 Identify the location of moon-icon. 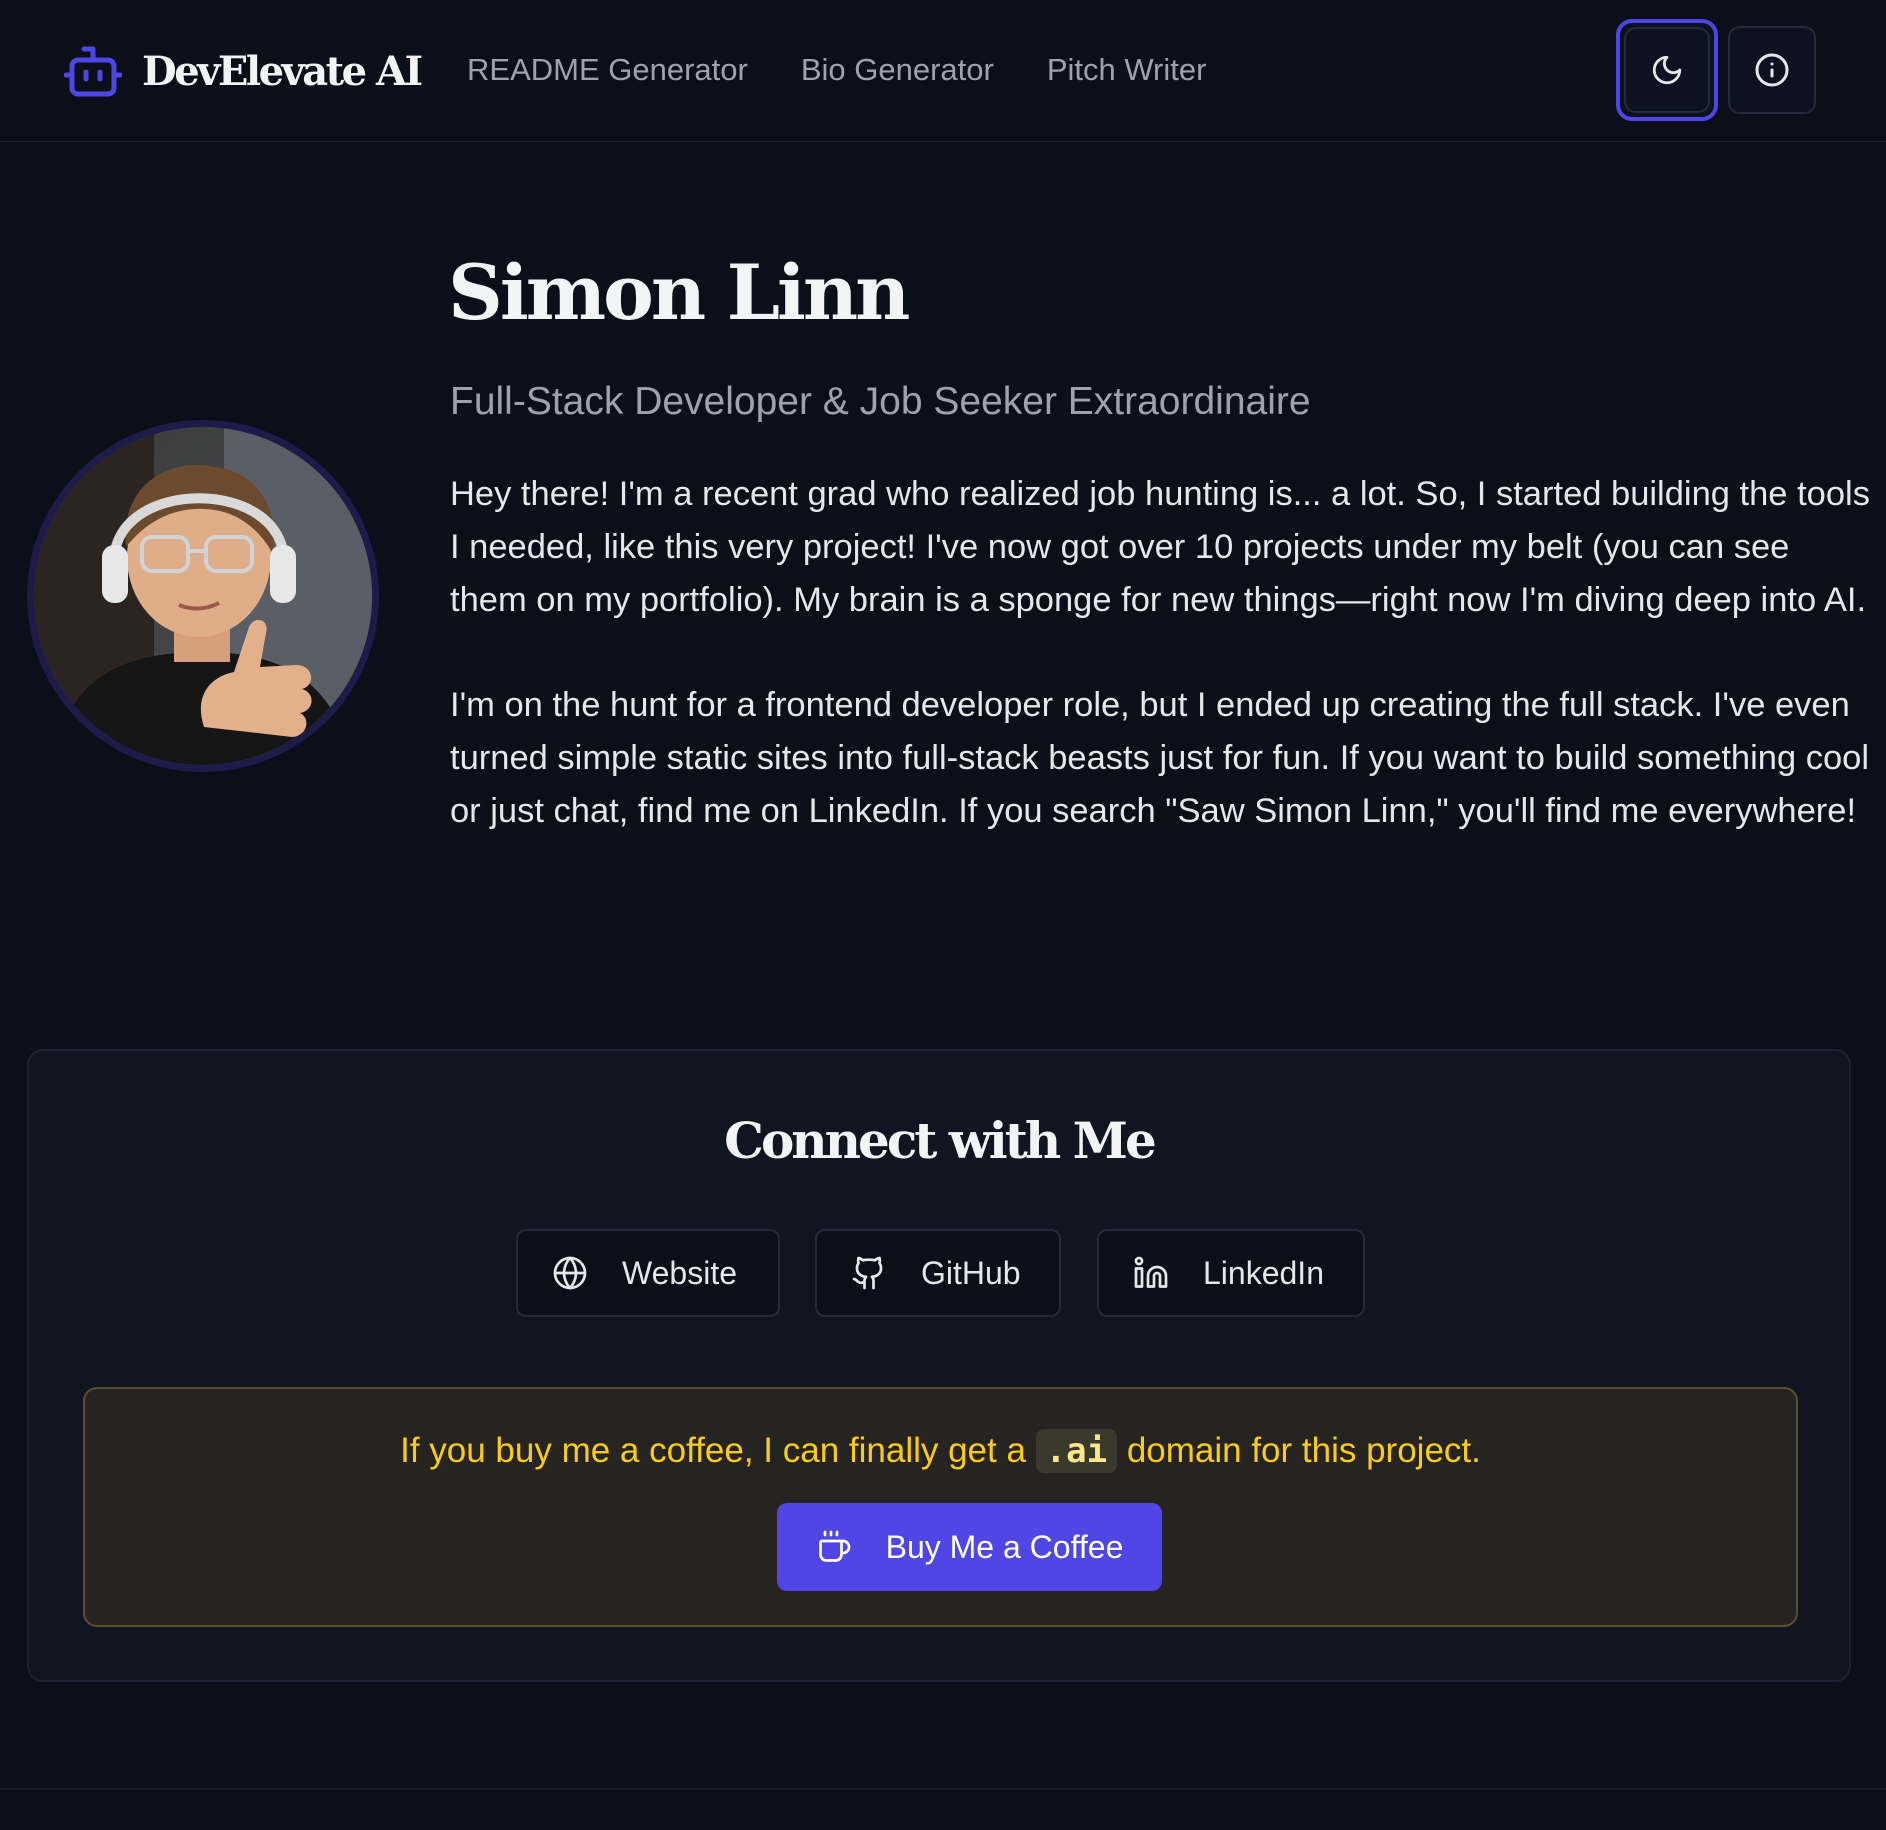
(1667, 70).